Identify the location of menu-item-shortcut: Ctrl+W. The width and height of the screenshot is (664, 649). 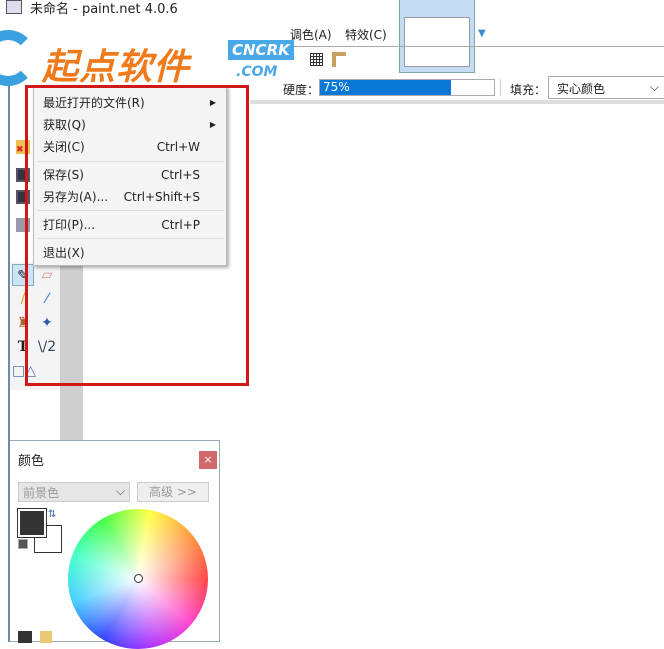
(178, 147).